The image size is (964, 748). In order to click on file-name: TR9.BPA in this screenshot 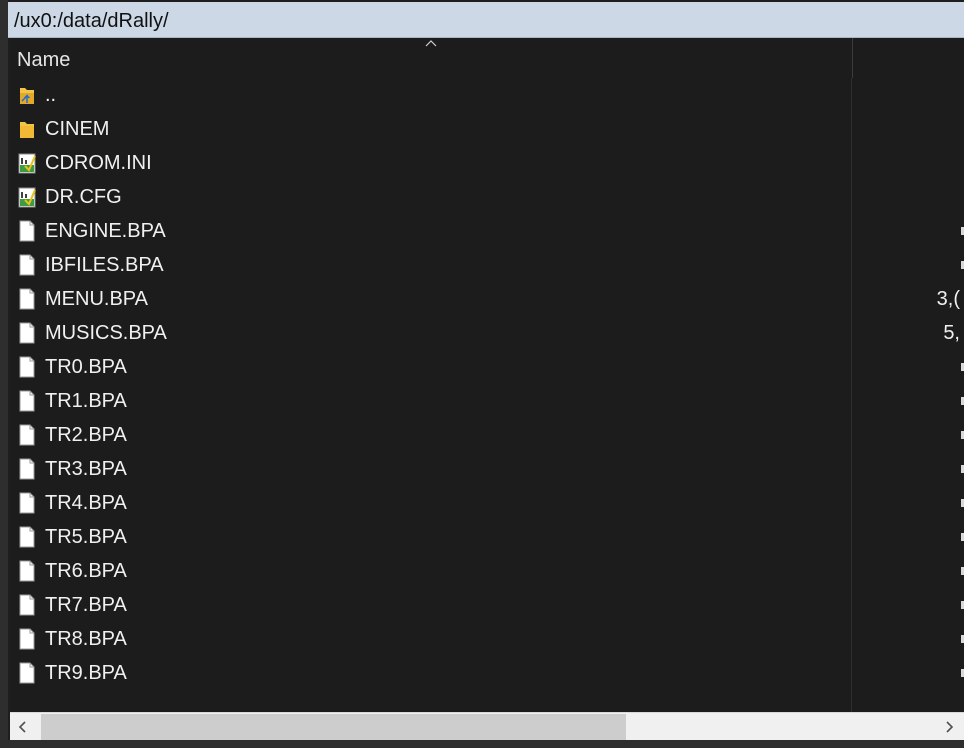, I will do `click(86, 673)`.